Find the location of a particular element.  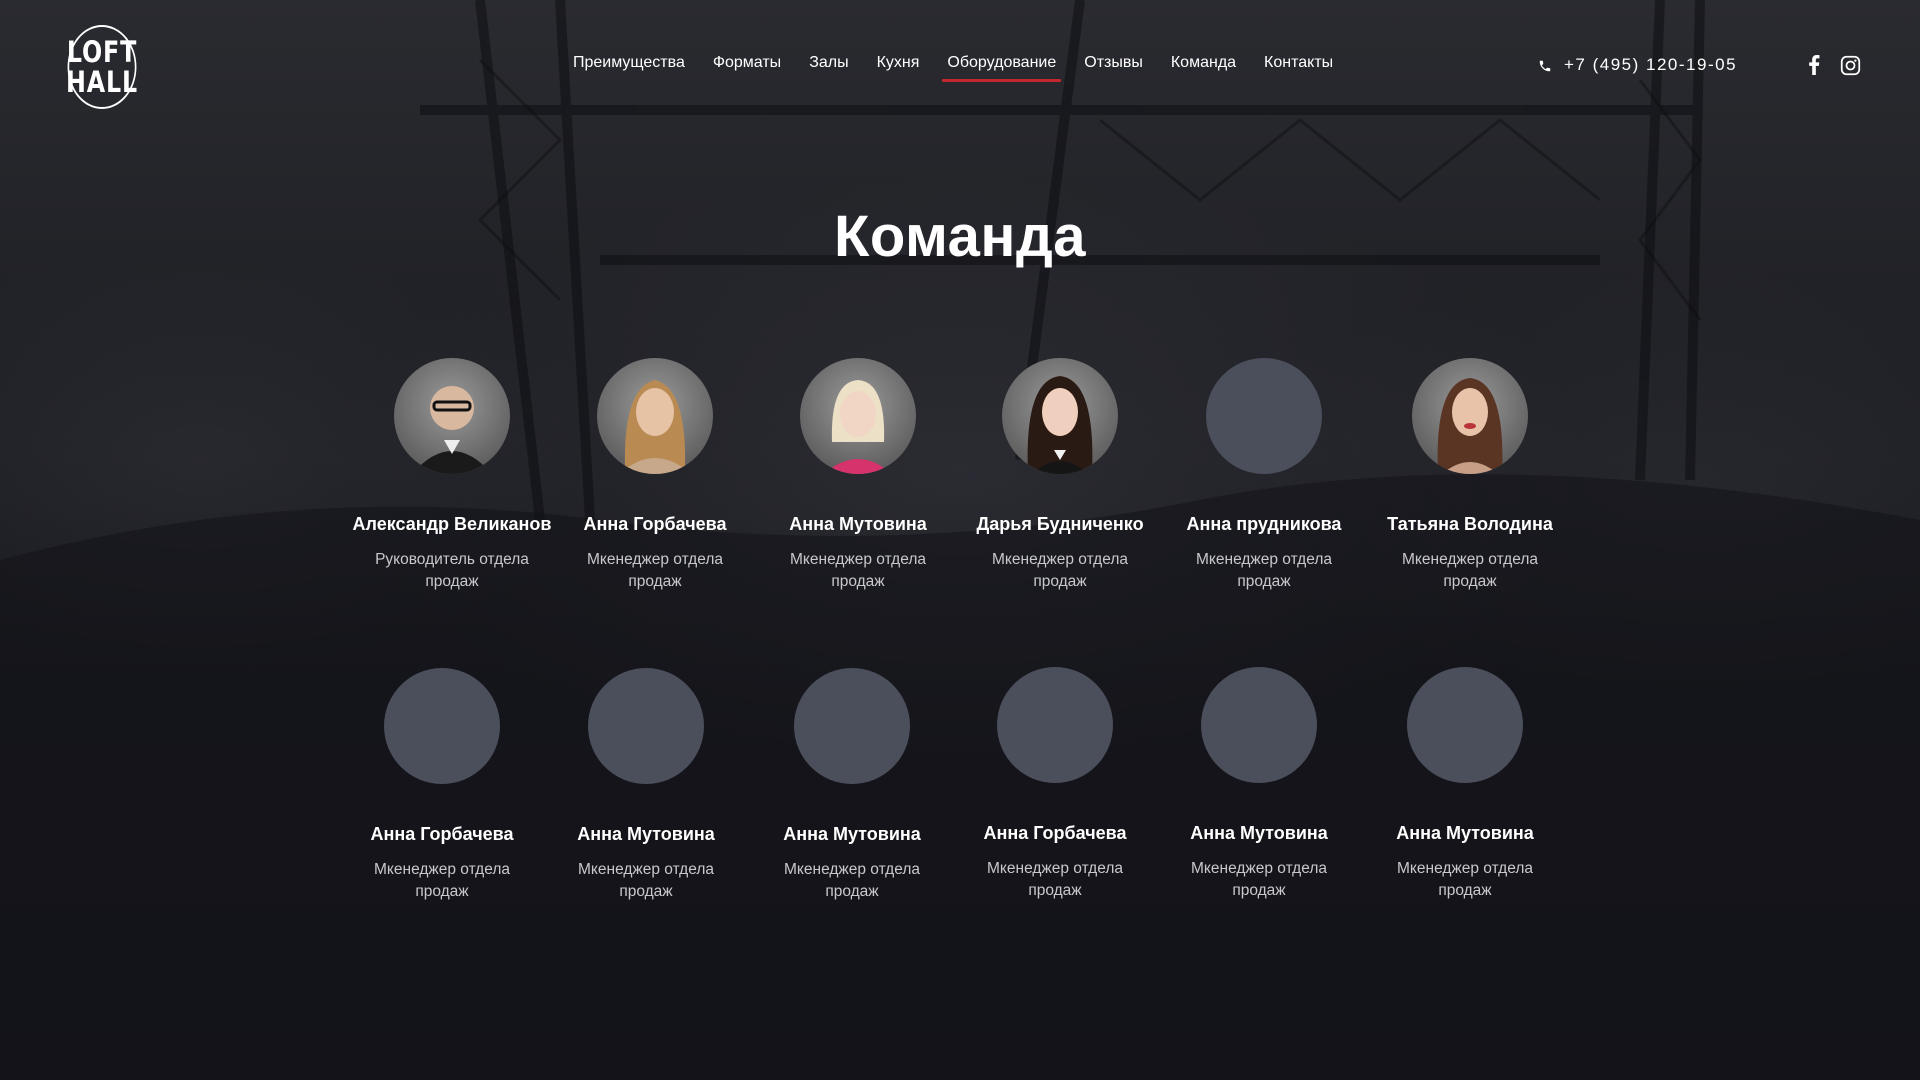

team-member-card: Анна прудникова Мкенеджер отдела продаж is located at coordinates (1264, 475).